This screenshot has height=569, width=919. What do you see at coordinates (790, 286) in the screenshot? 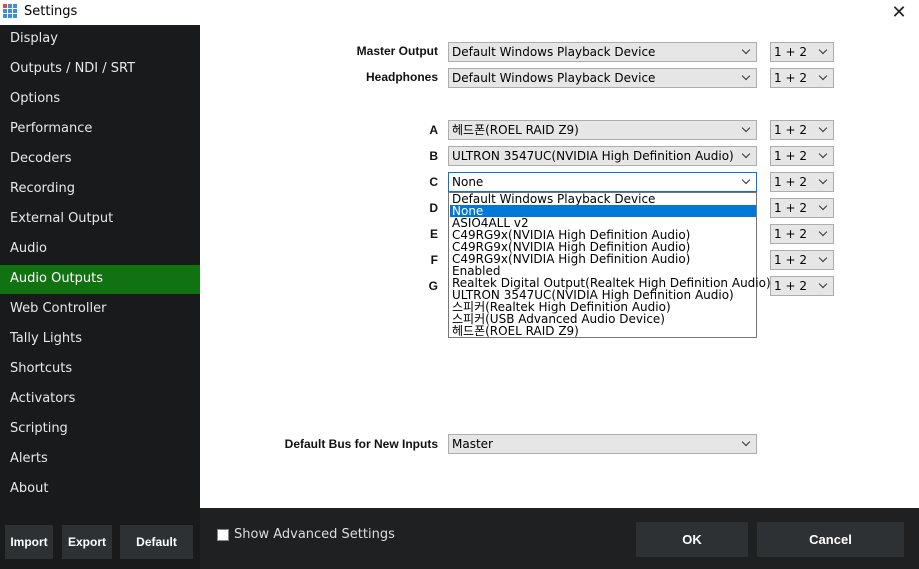
I see `bus-g-channels-value: 1 + 2` at bounding box center [790, 286].